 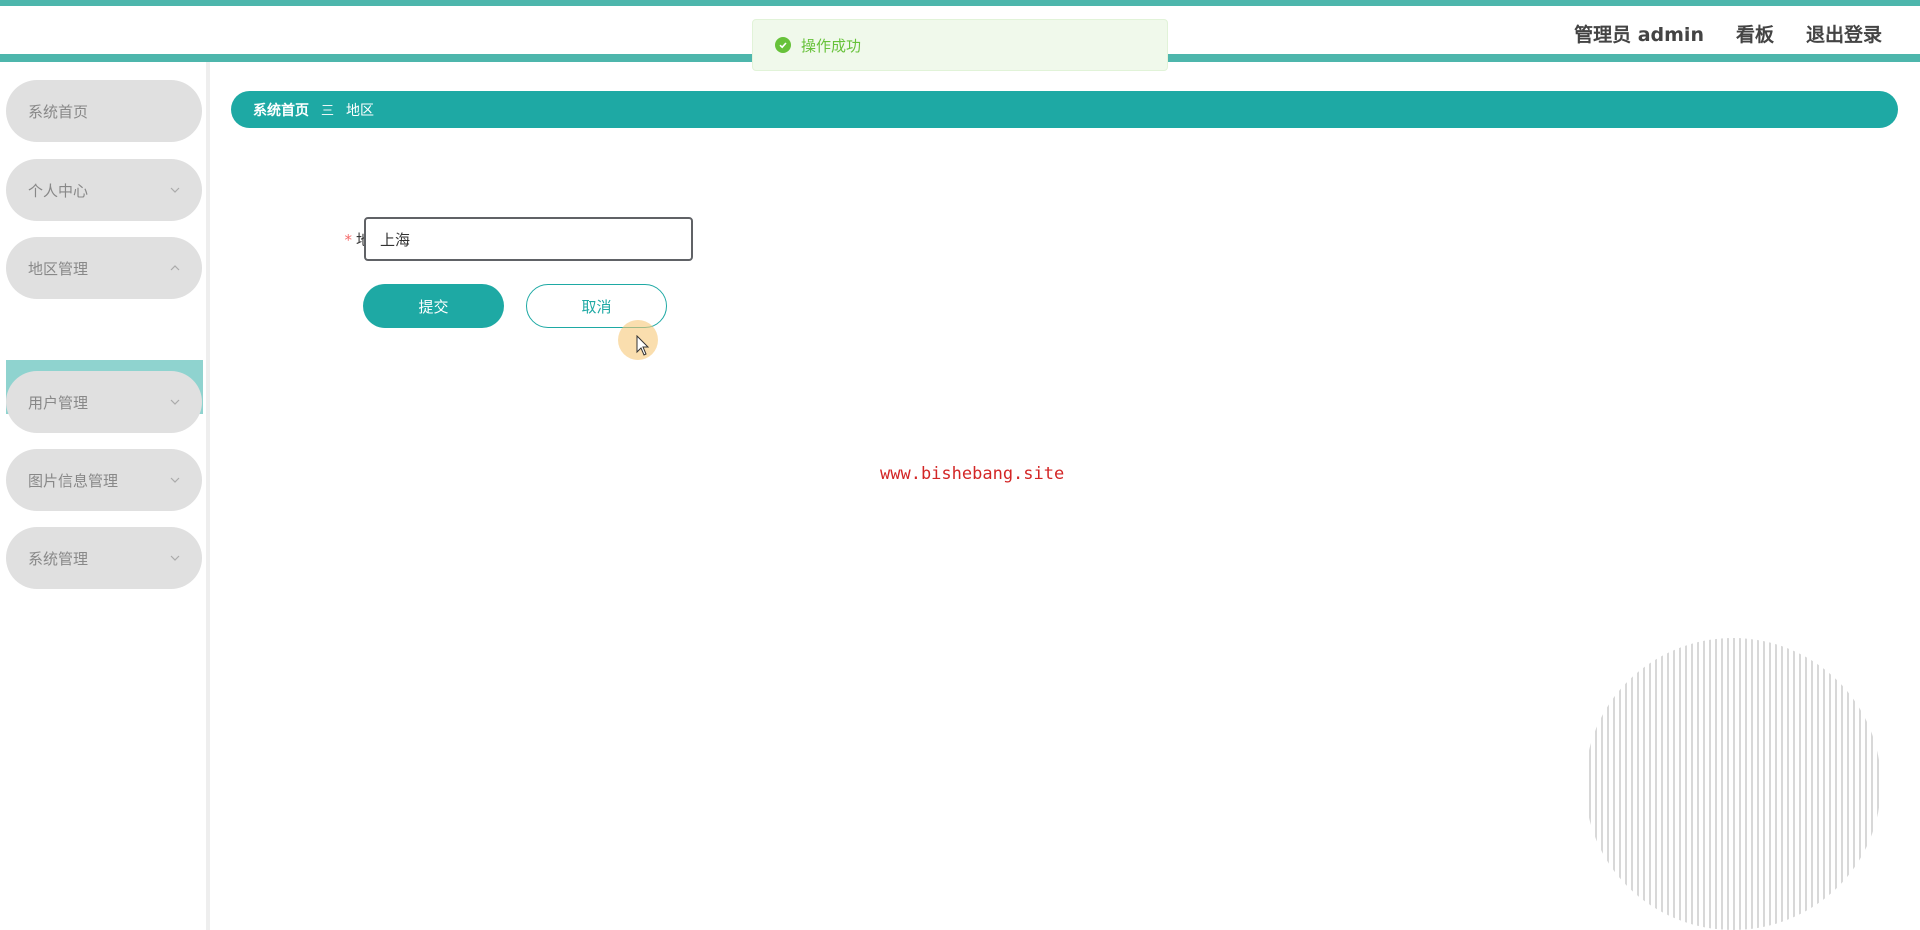 What do you see at coordinates (104, 268) in the screenshot?
I see `sidebar-item-region-management: 地区管理` at bounding box center [104, 268].